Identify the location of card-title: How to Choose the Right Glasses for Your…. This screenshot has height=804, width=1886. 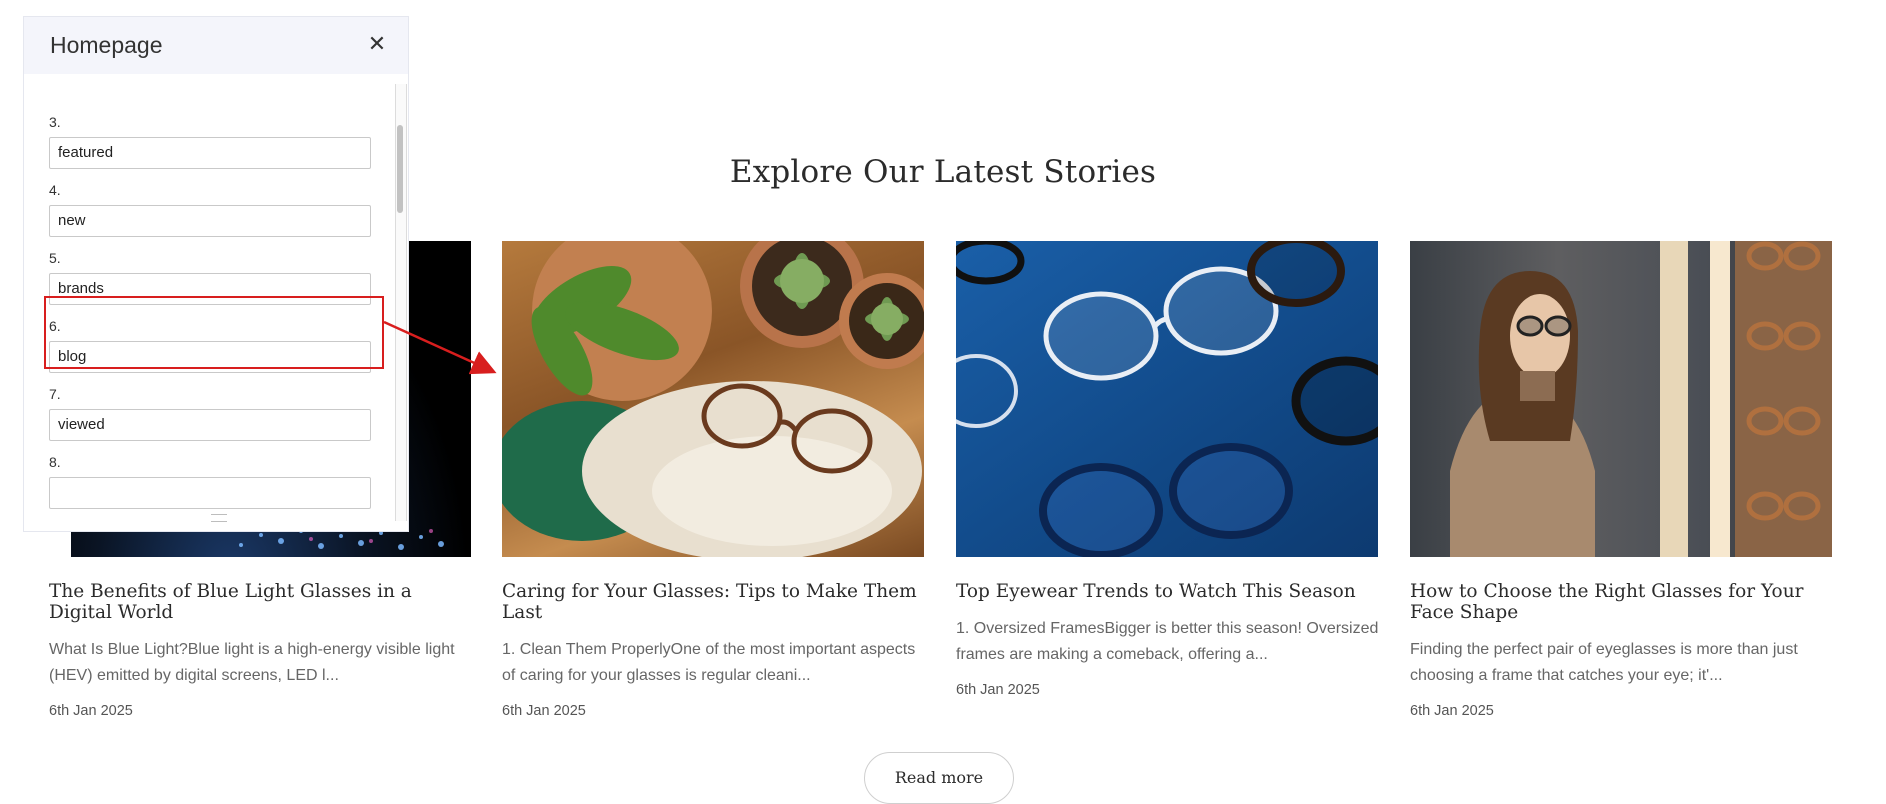
(1625, 602).